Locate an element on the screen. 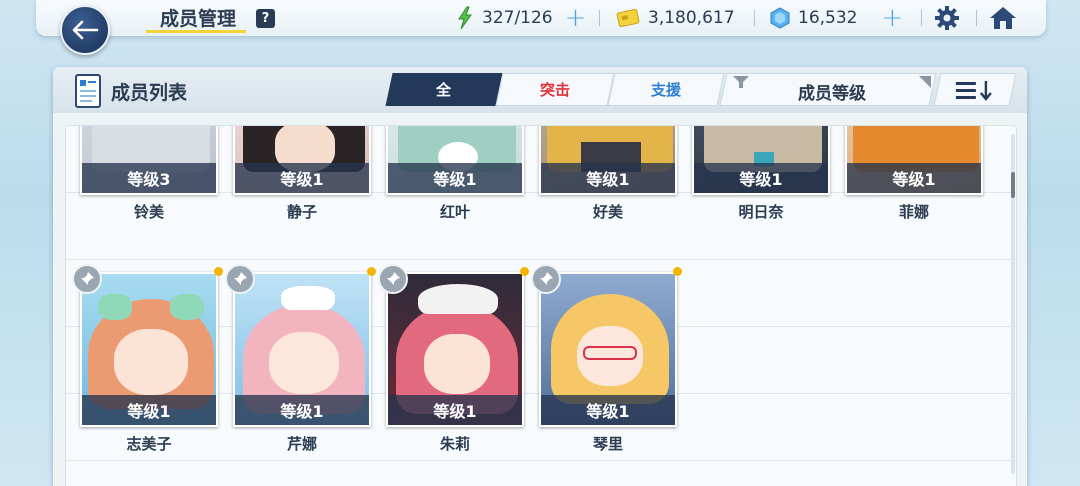  member-name: 芹娜 is located at coordinates (301, 444).